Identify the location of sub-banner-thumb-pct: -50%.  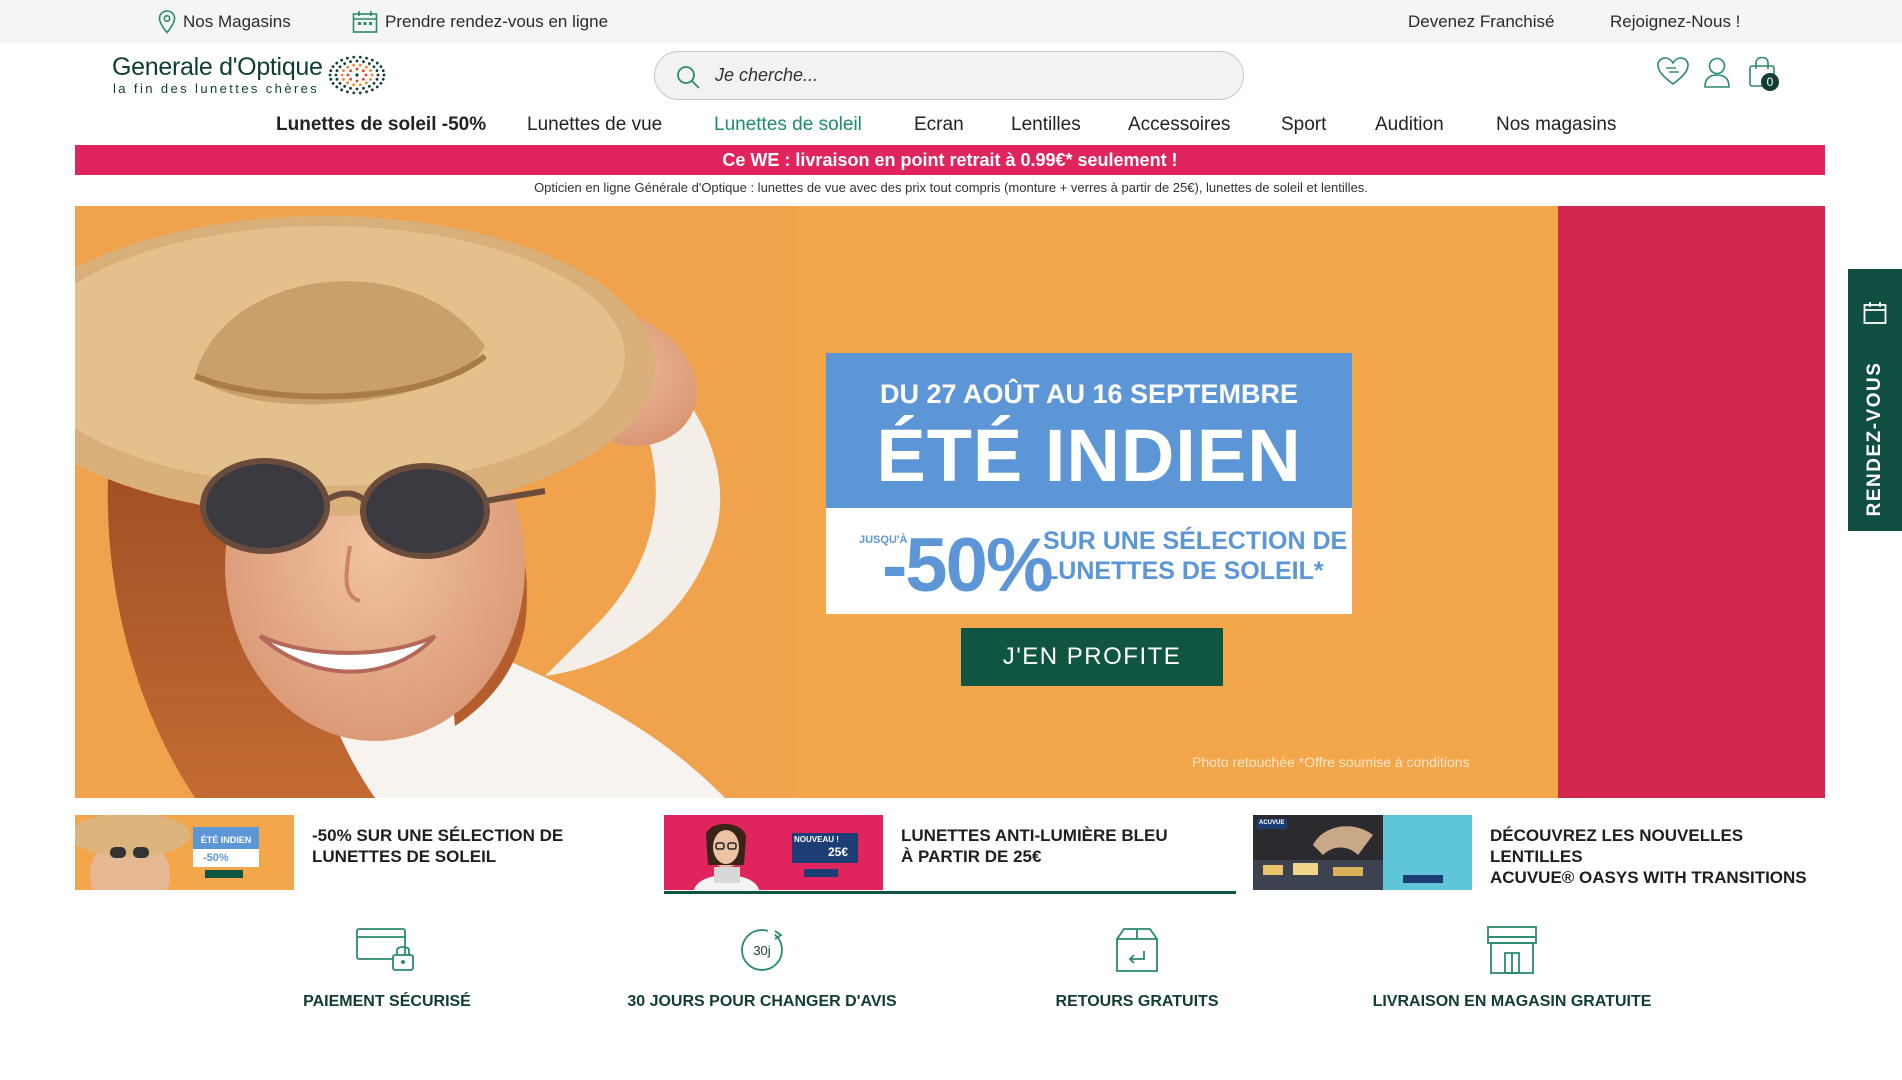
(216, 858).